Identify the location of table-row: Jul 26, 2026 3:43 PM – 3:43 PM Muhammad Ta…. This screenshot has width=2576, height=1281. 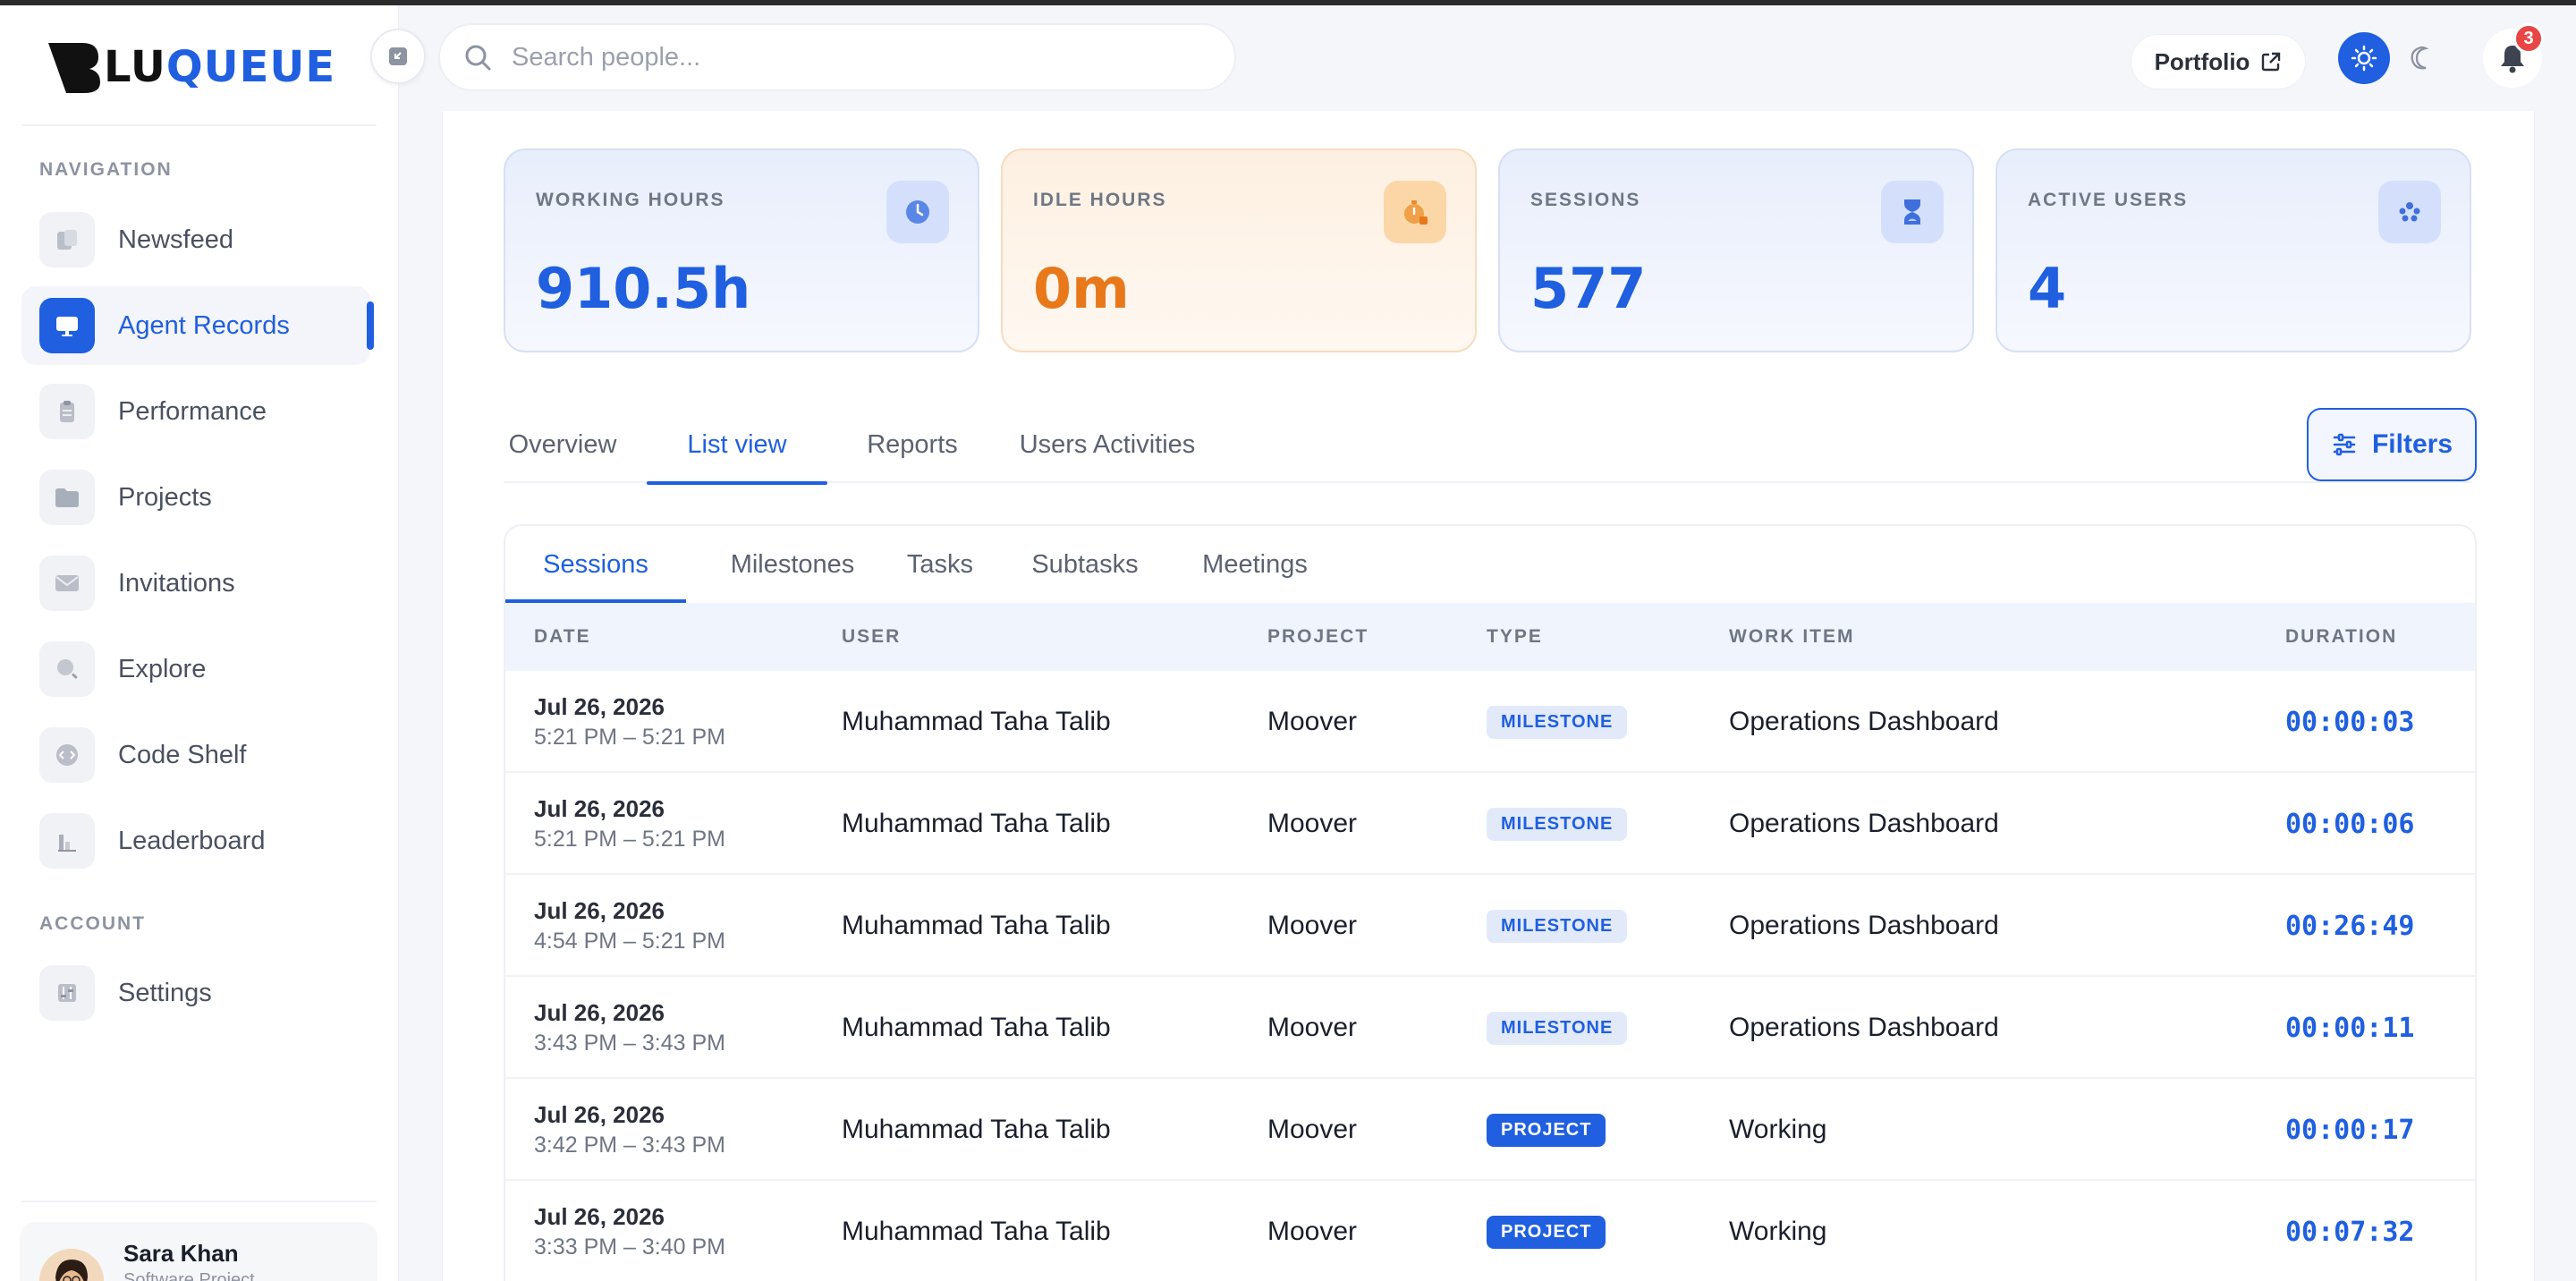
(1490, 1028).